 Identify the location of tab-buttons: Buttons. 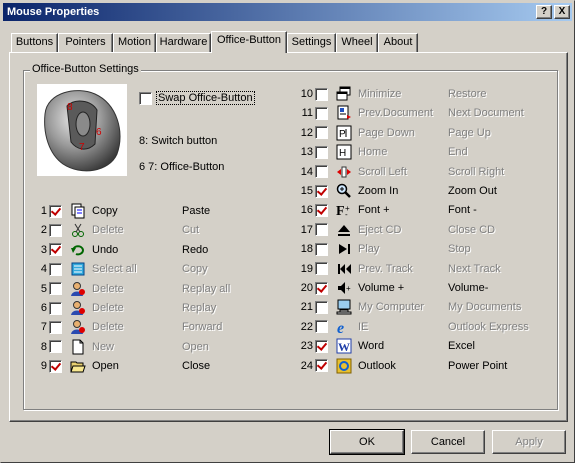
(34, 42).